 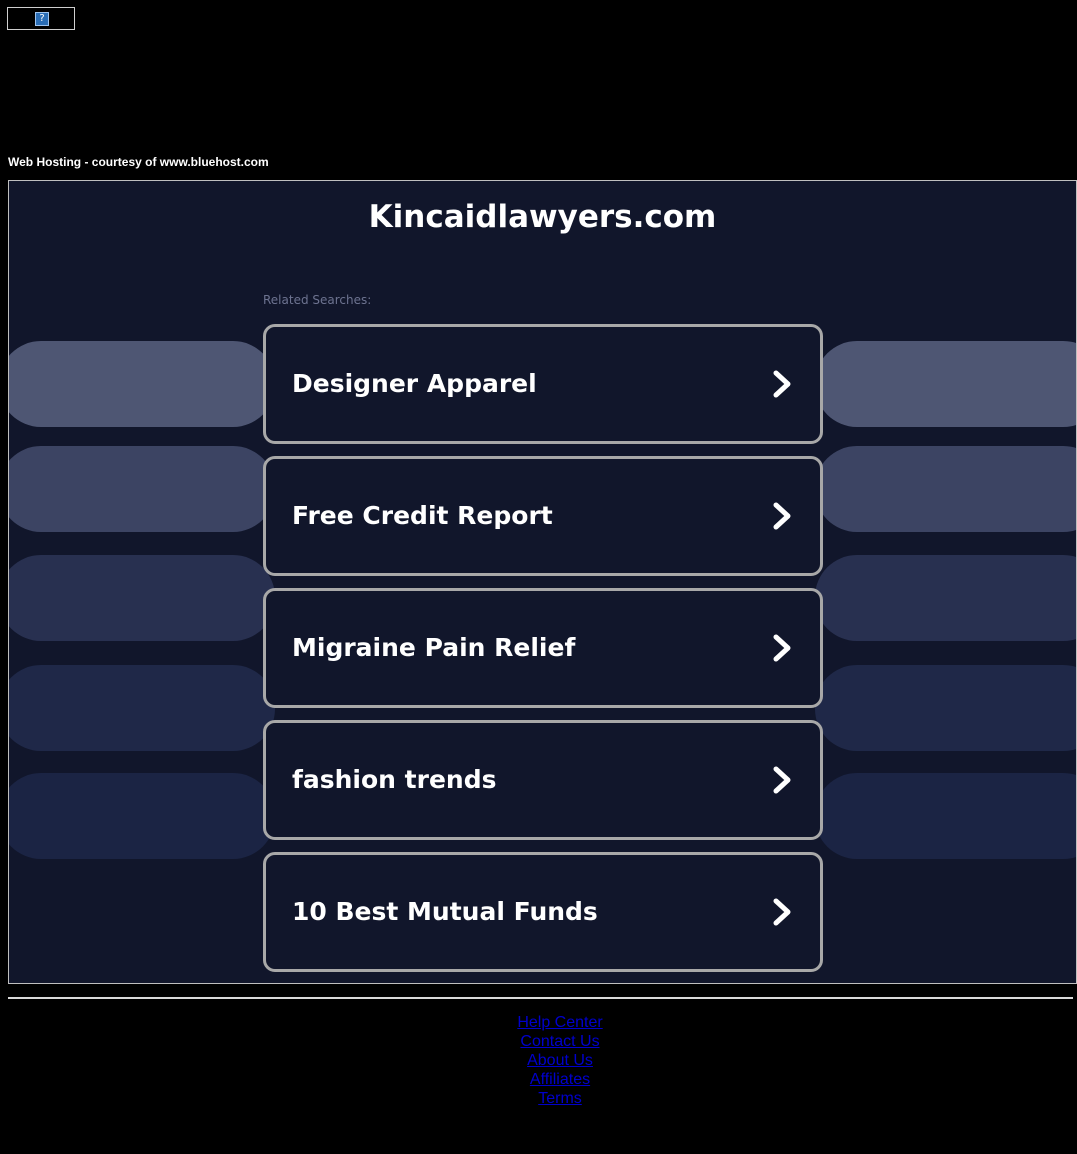 What do you see at coordinates (414, 383) in the screenshot?
I see `search-link-label: Designer Apparel` at bounding box center [414, 383].